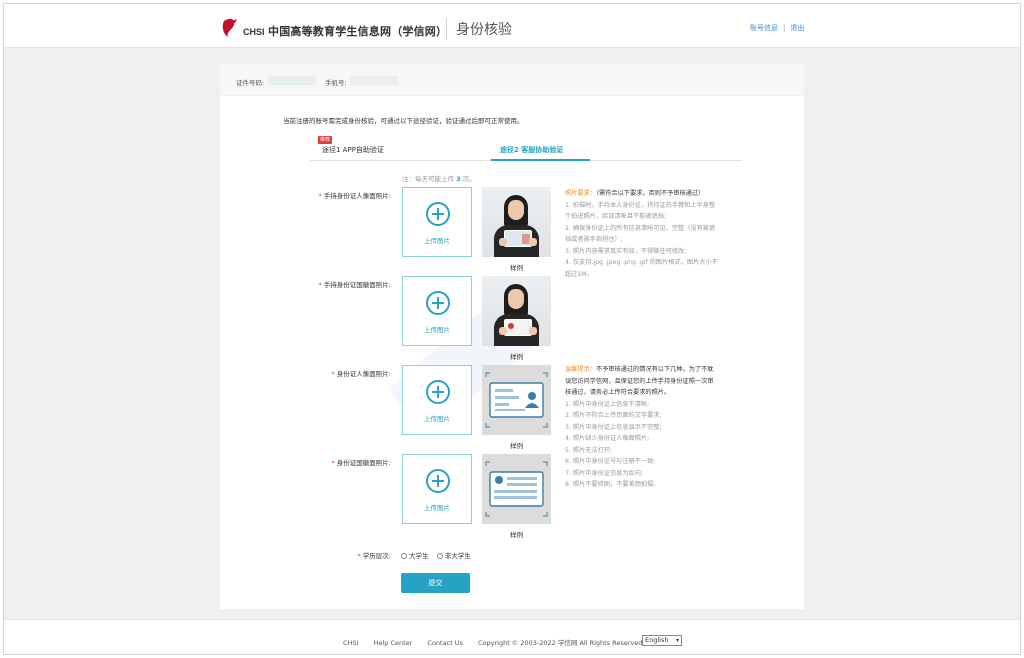 The height and width of the screenshot is (658, 1024). Describe the element at coordinates (357, 31) in the screenshot. I see `site-name: 中国高等教育学生信息网（学信网）` at that location.